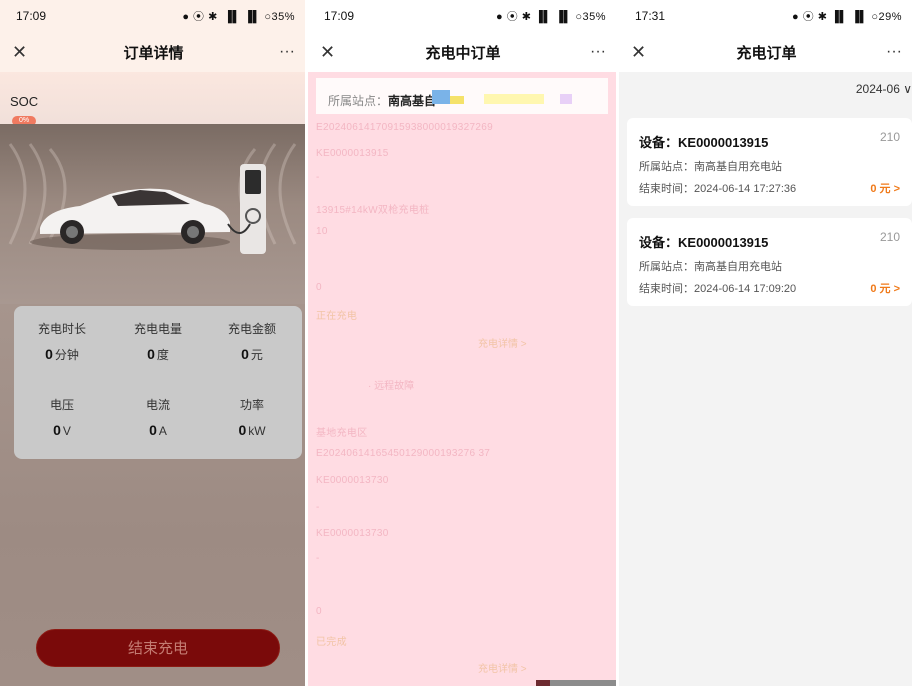  What do you see at coordinates (403, 453) in the screenshot?
I see `faint-text: E20240614165450129000193276 37` at bounding box center [403, 453].